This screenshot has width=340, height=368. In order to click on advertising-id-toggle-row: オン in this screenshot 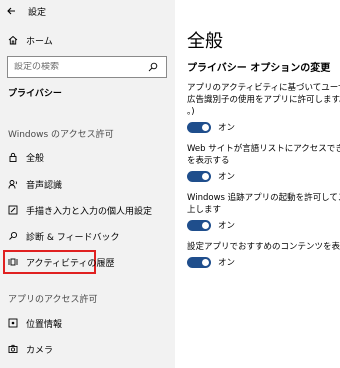, I will do `click(211, 127)`.